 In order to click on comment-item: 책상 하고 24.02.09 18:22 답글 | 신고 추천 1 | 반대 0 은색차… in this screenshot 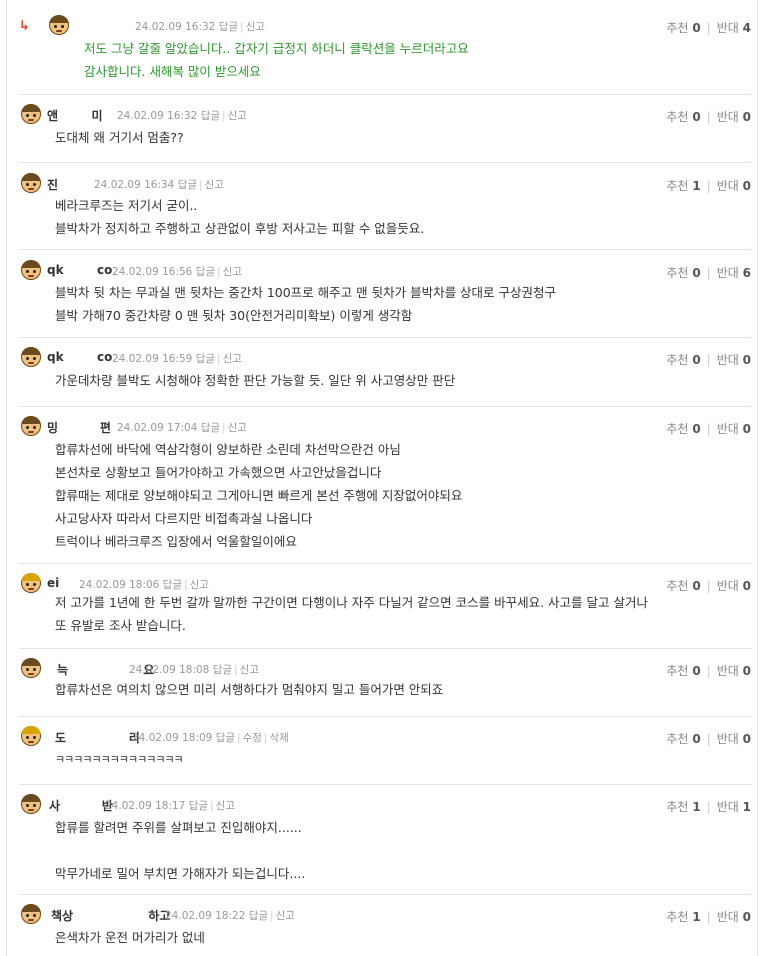, I will do `click(385, 925)`.